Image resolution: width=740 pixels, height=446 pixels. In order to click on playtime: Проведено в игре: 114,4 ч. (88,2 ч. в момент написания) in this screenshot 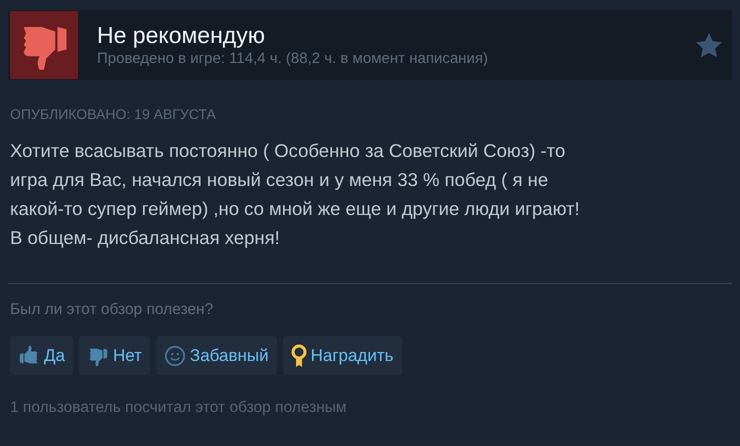, I will do `click(293, 59)`.